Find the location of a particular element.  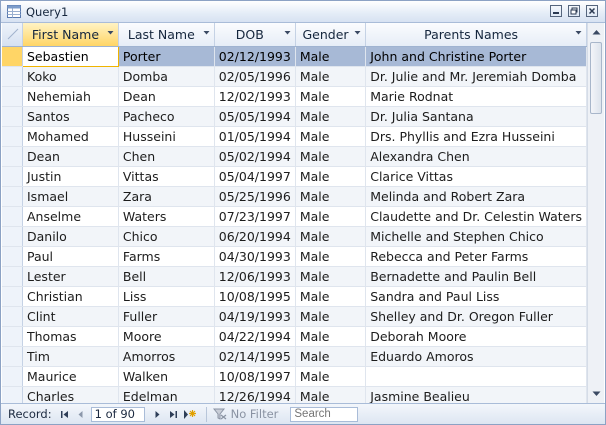

cell-dob: 05/02/1994 is located at coordinates (255, 156).